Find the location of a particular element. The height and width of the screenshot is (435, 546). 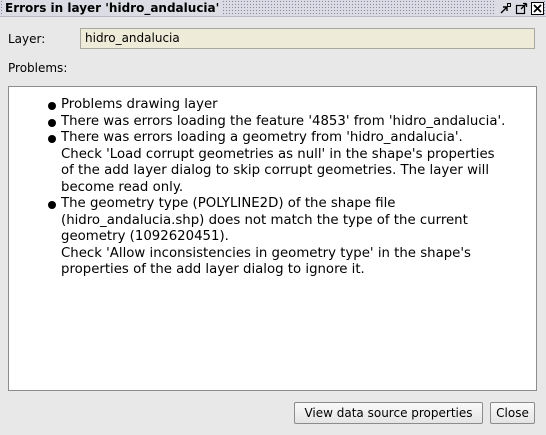

maximize-icon is located at coordinates (521, 8).